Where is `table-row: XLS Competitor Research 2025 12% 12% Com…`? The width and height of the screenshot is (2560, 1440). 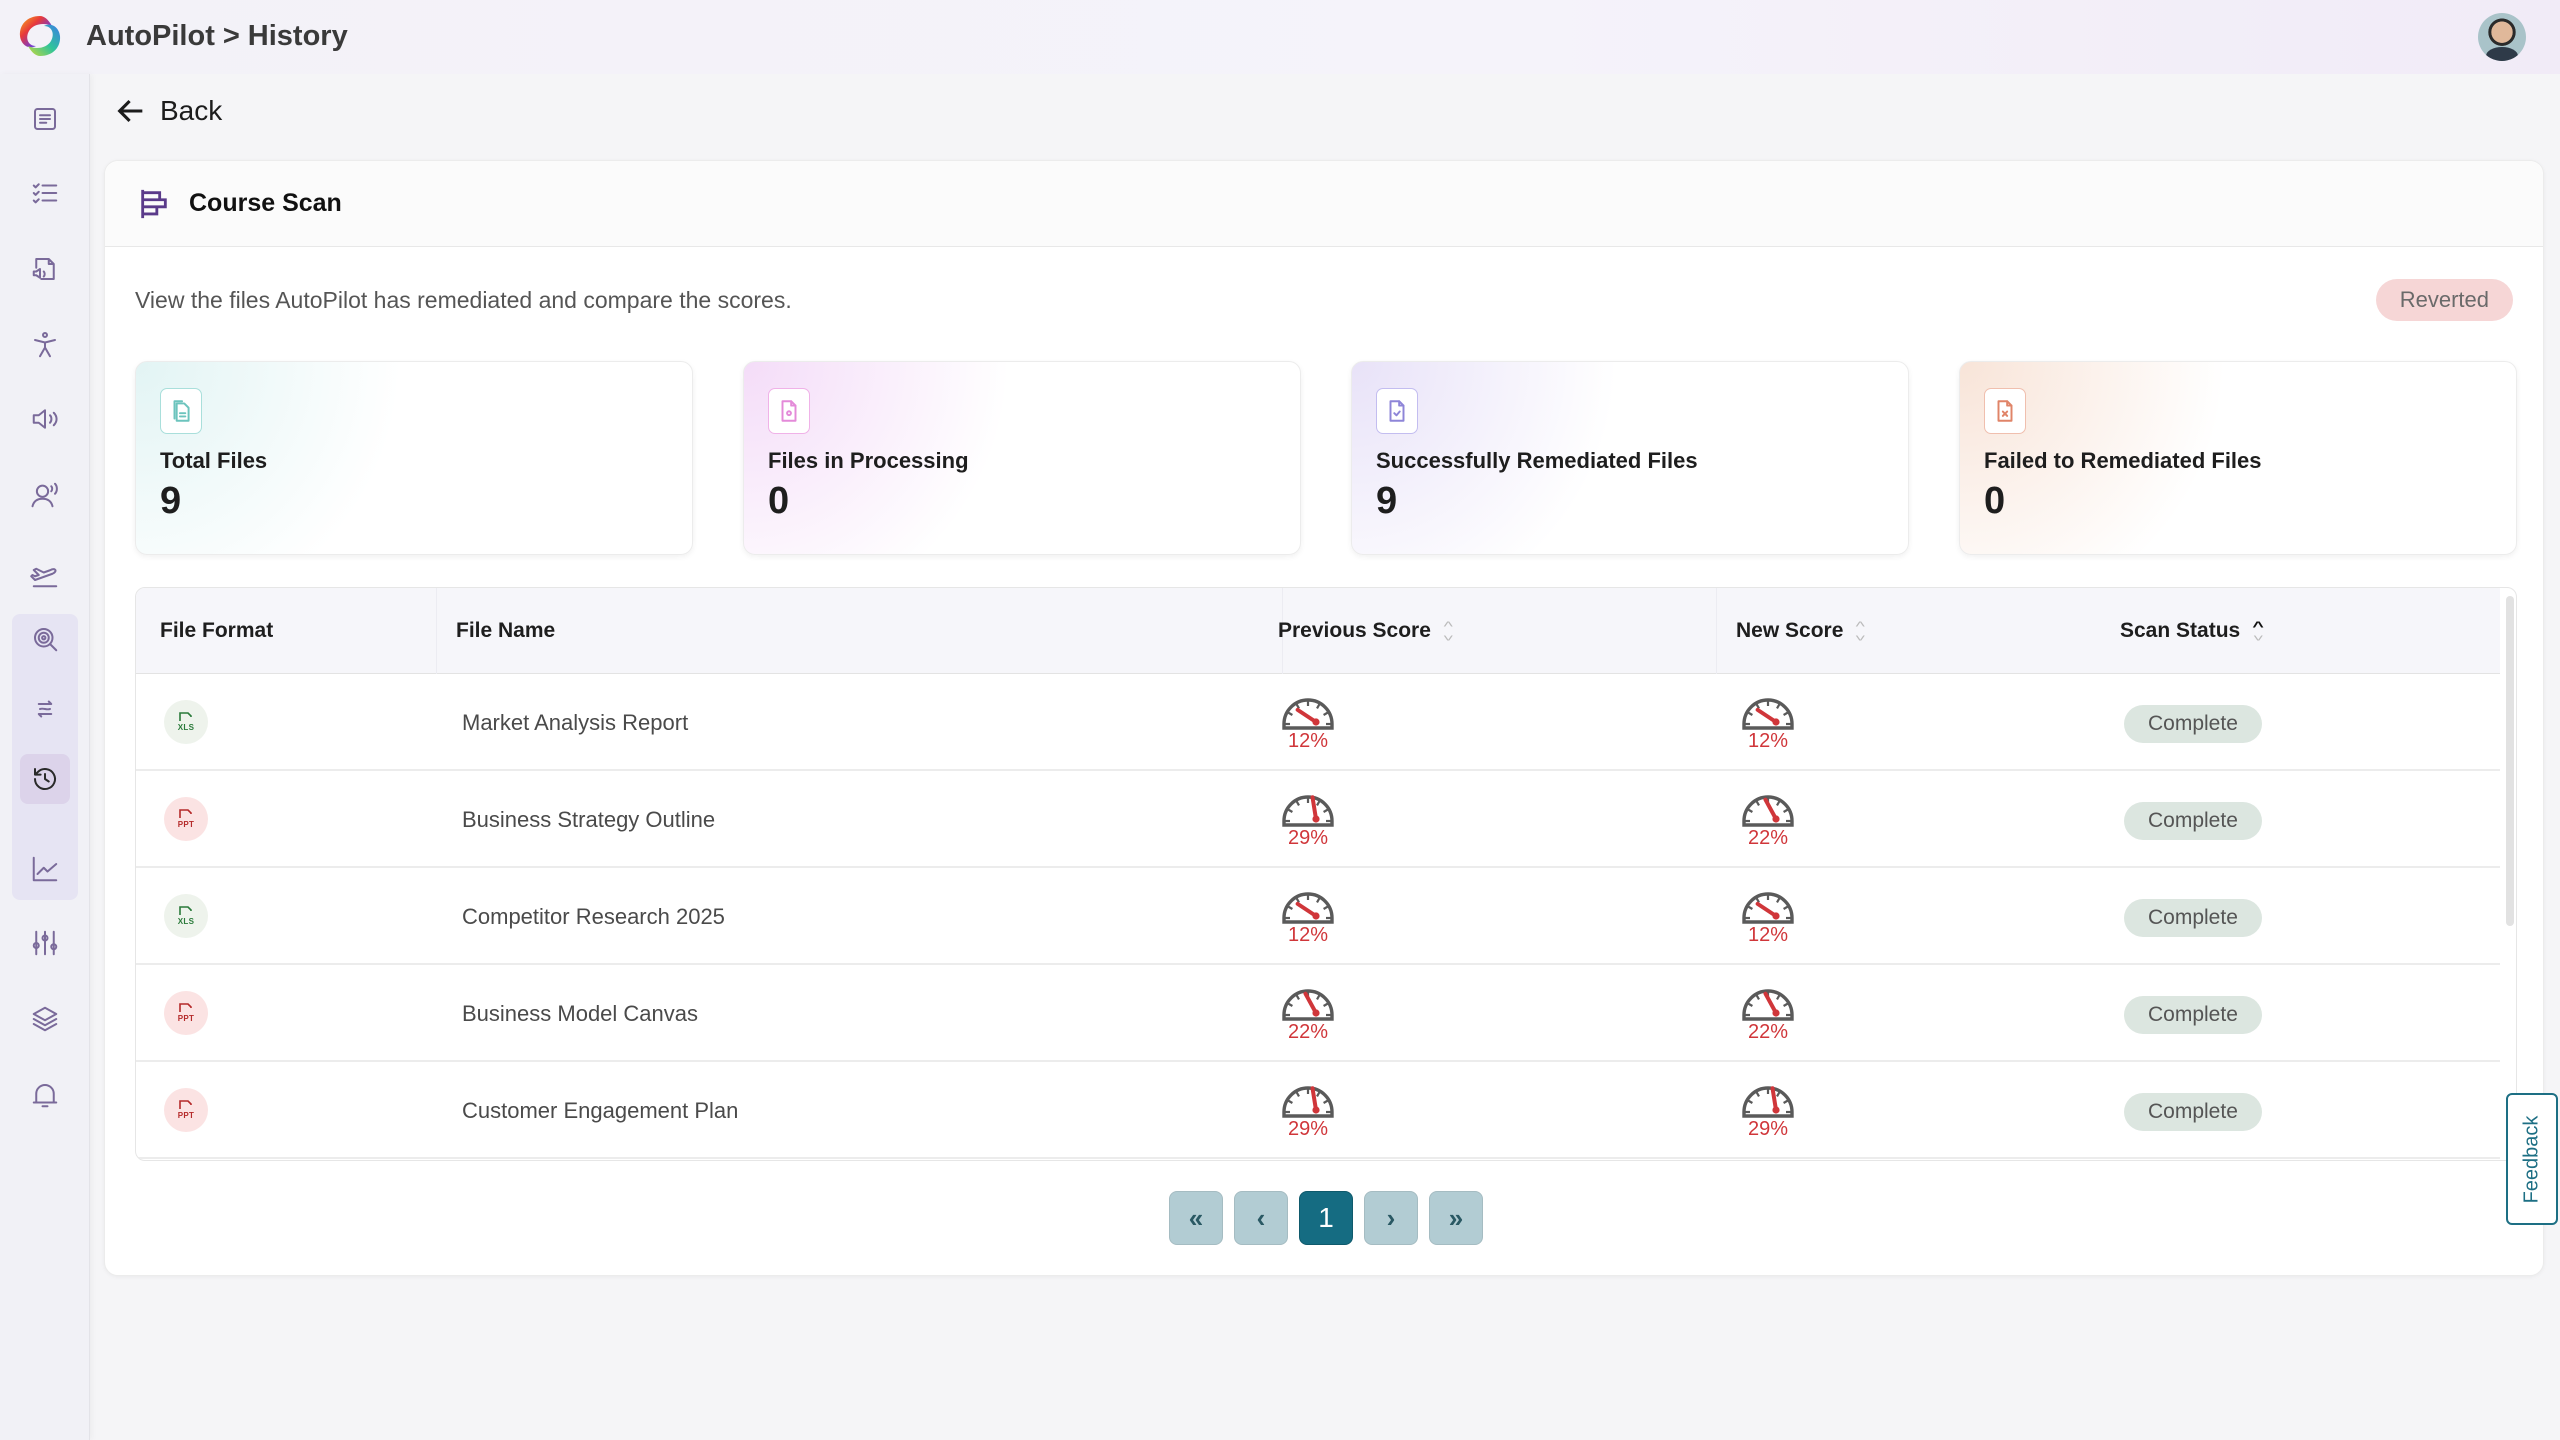 table-row: XLS Competitor Research 2025 12% 12% Com… is located at coordinates (1318, 916).